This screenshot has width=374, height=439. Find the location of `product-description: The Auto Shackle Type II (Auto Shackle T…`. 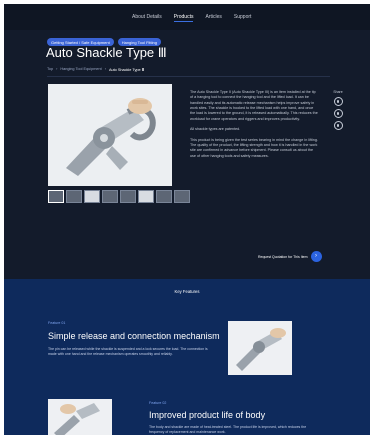

product-description: The Auto Shackle Type II (Auto Shackle T… is located at coordinates (254, 127).